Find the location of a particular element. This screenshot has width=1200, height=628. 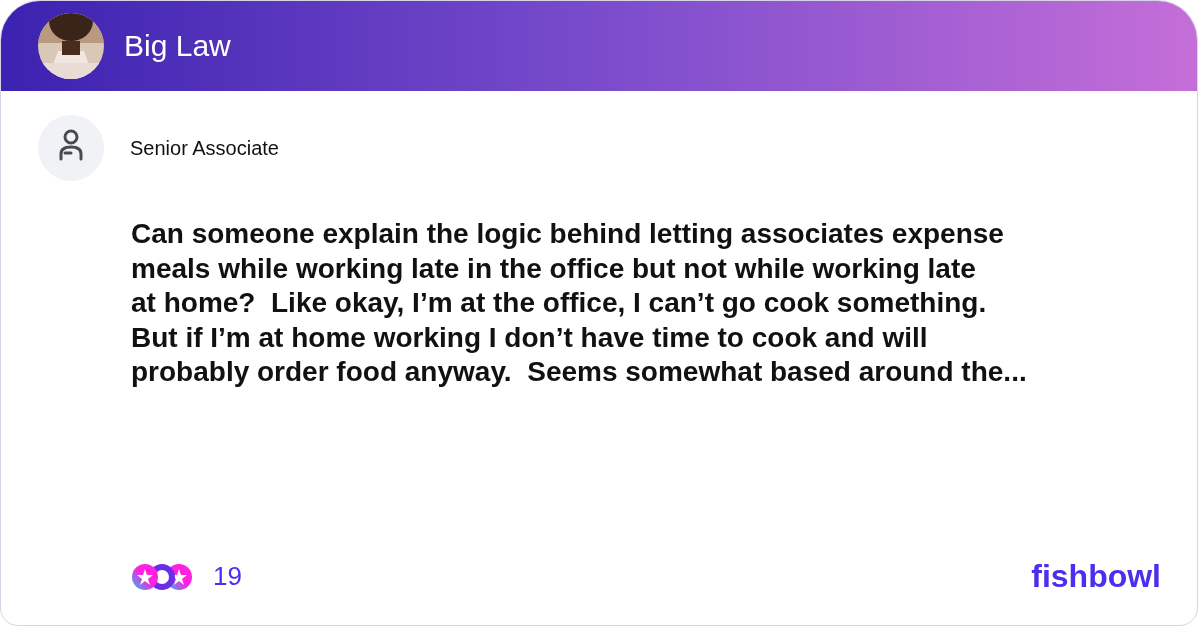

author-name: Senior Associate is located at coordinates (204, 148).